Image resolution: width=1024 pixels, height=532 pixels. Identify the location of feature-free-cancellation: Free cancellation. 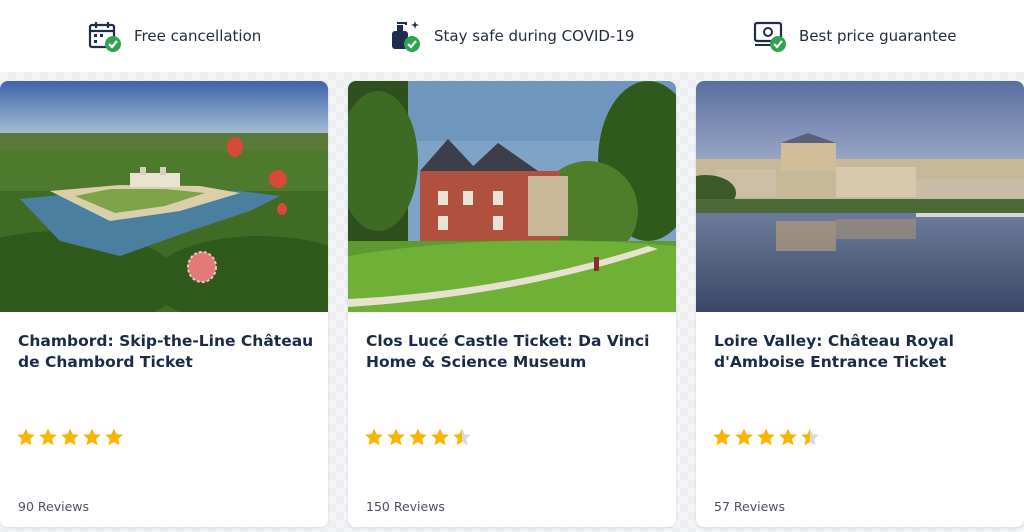
(174, 36).